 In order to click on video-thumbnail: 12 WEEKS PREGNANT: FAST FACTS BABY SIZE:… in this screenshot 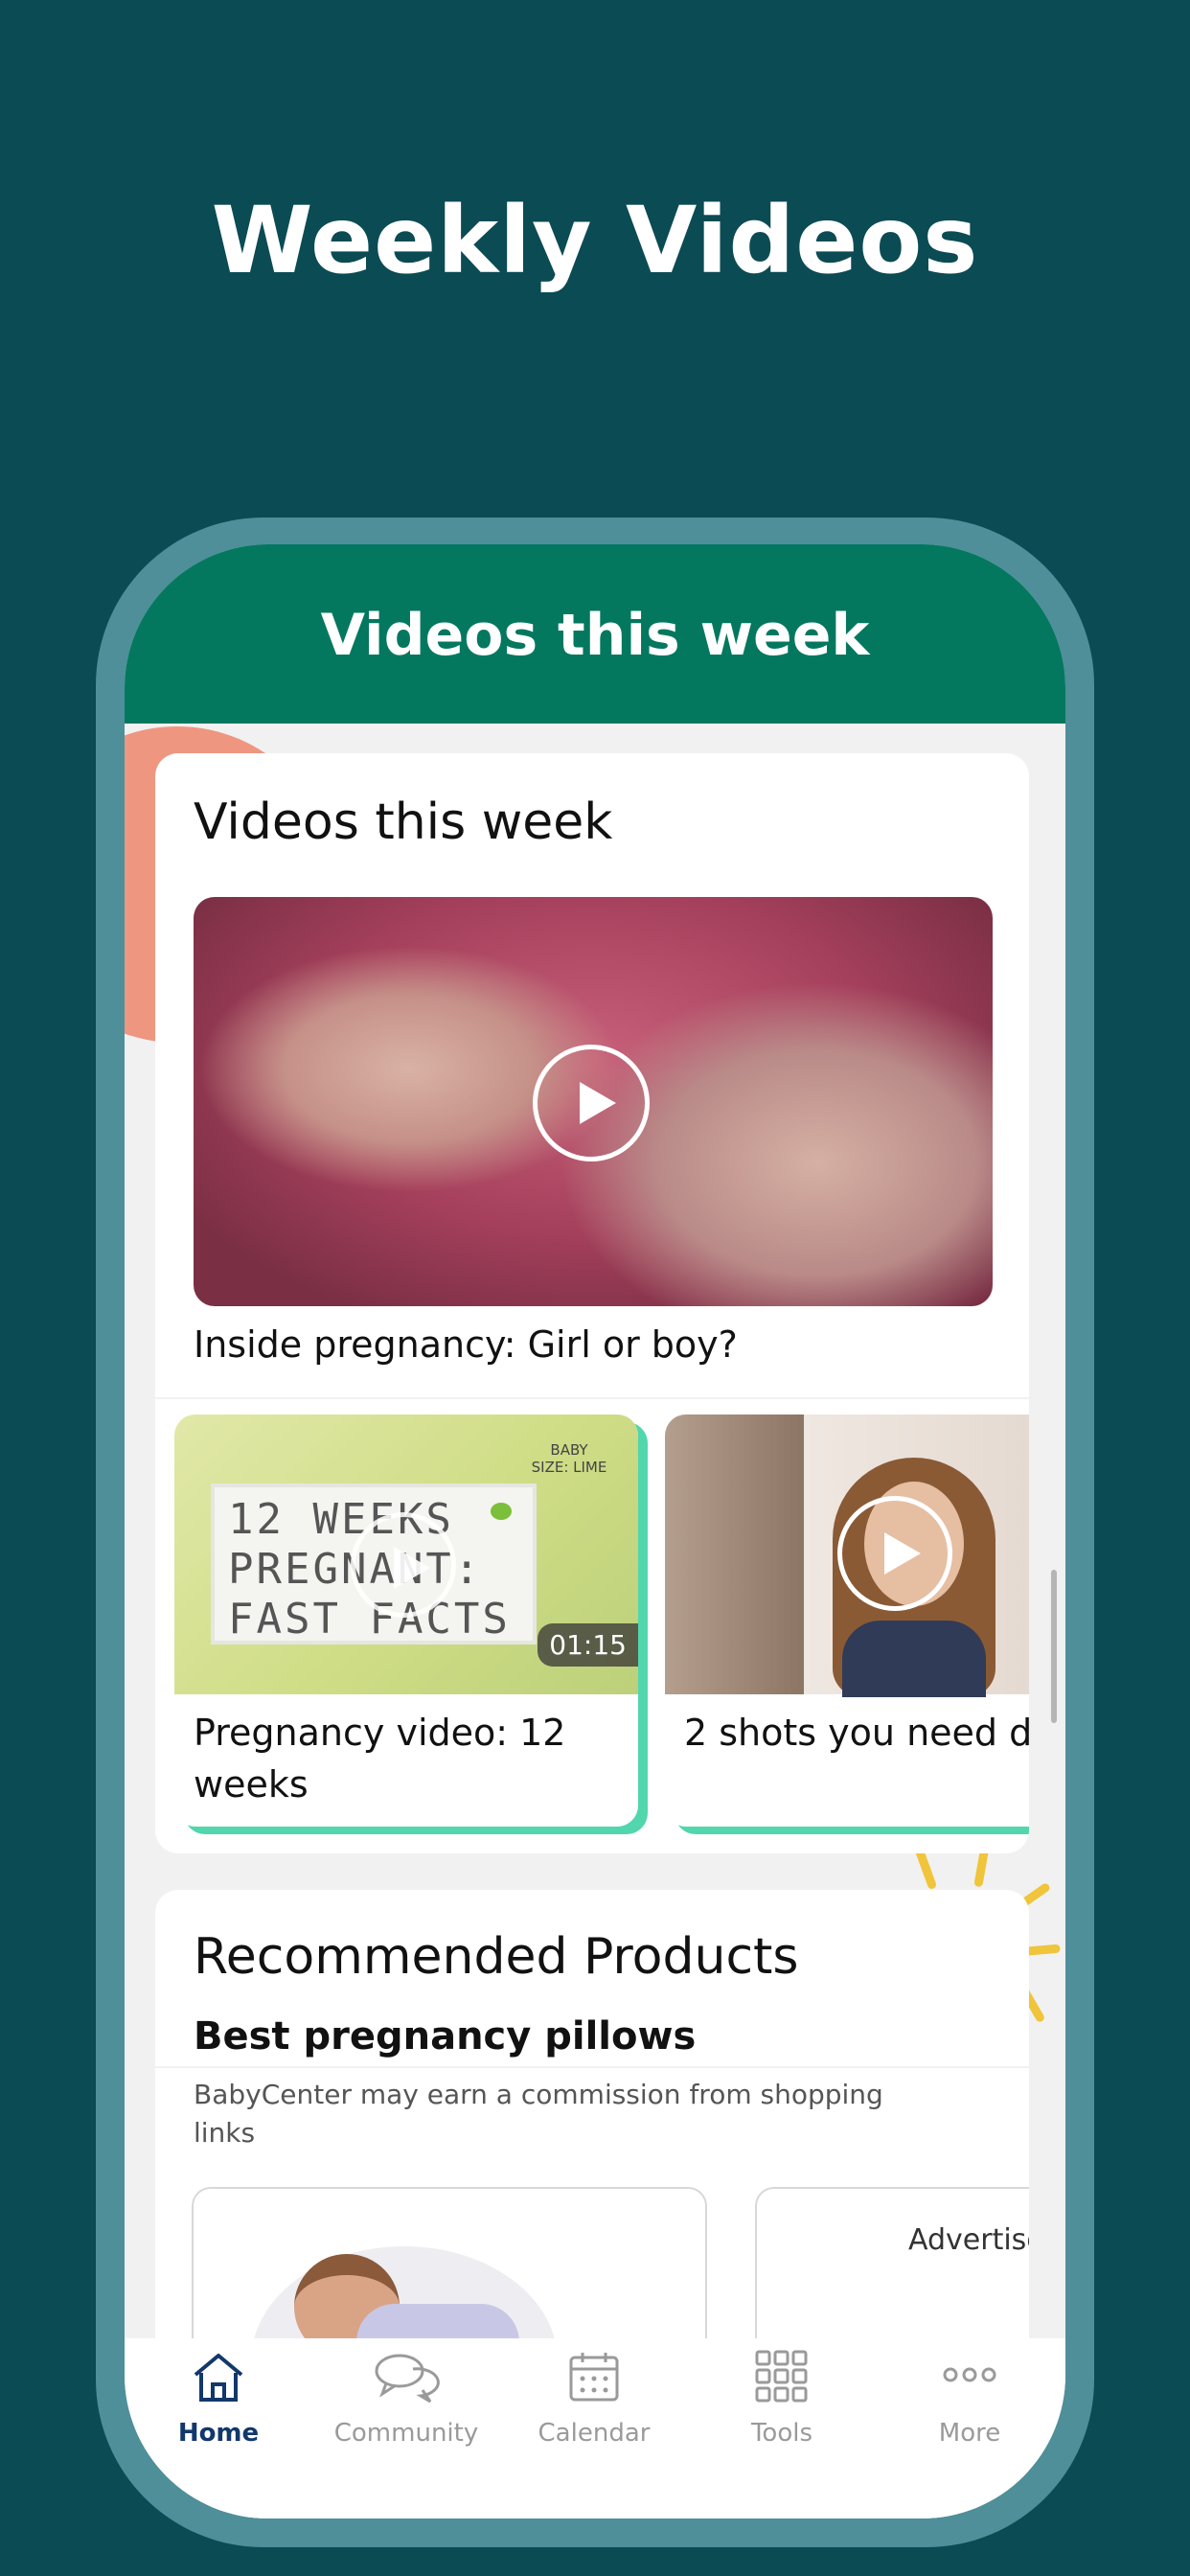, I will do `click(406, 1554)`.